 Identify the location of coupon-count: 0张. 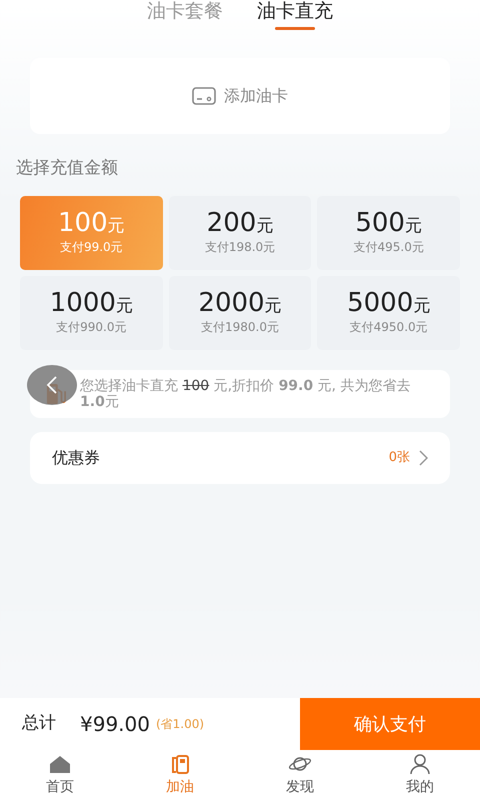
(399, 457).